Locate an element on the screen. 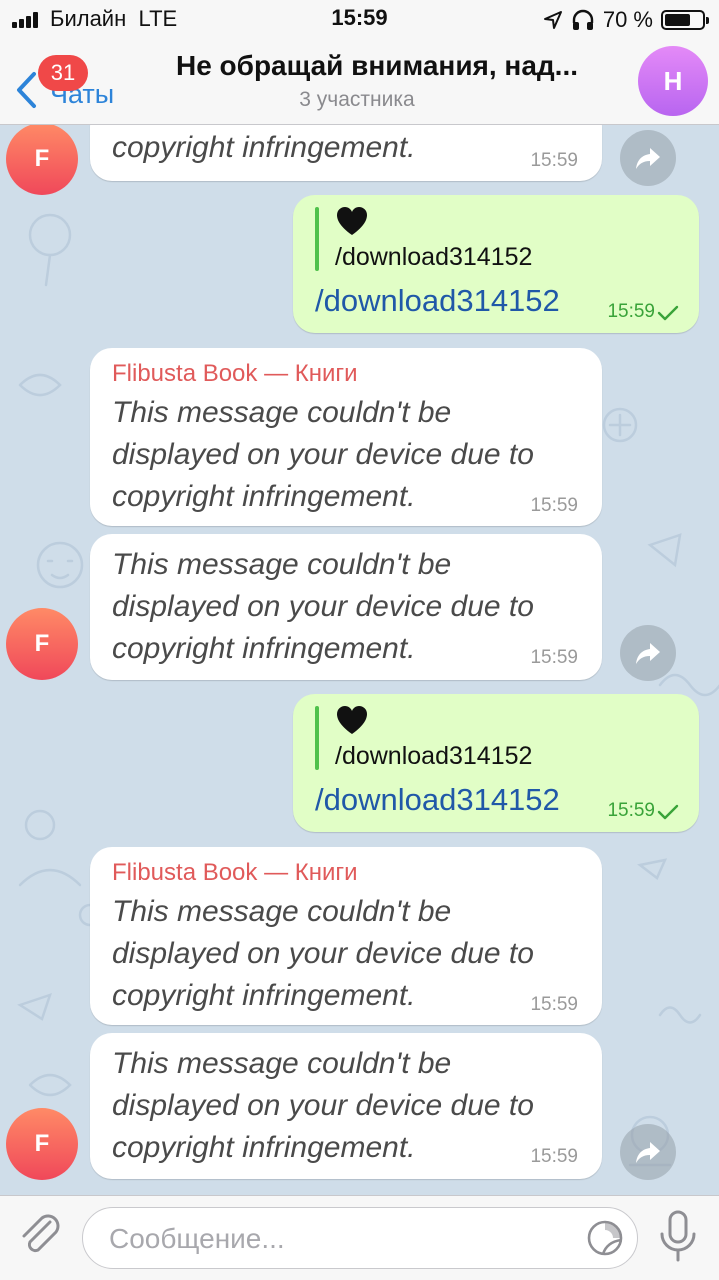  message-input-bar is located at coordinates (359, 1237).